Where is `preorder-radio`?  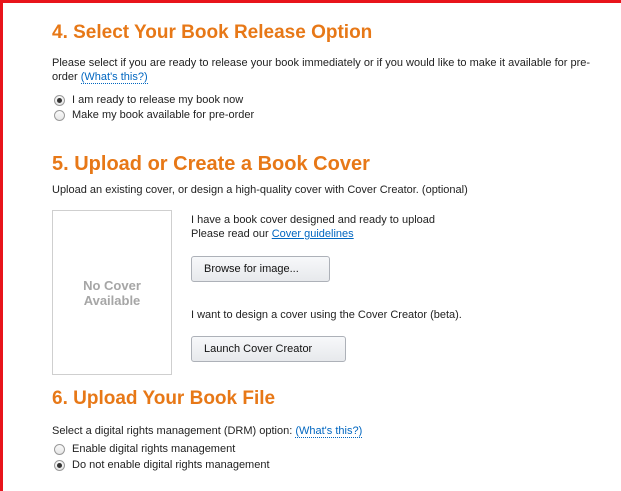
preorder-radio is located at coordinates (59, 115).